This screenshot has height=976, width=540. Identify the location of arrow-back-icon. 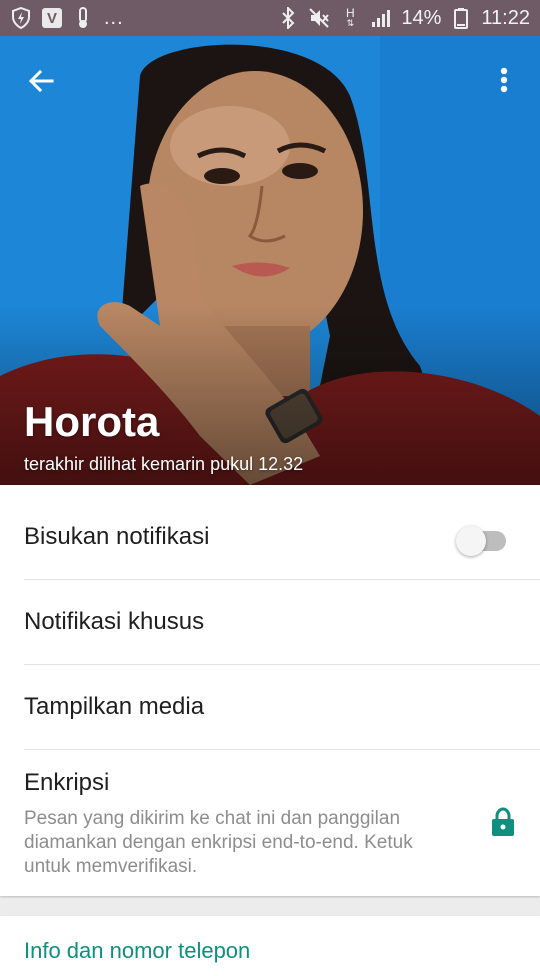
(41, 81).